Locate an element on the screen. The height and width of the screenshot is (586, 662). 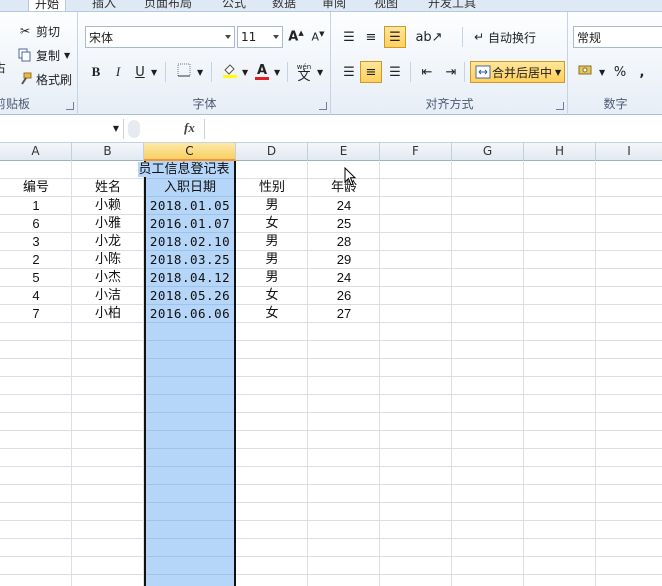
column-header-c: C is located at coordinates (190, 152).